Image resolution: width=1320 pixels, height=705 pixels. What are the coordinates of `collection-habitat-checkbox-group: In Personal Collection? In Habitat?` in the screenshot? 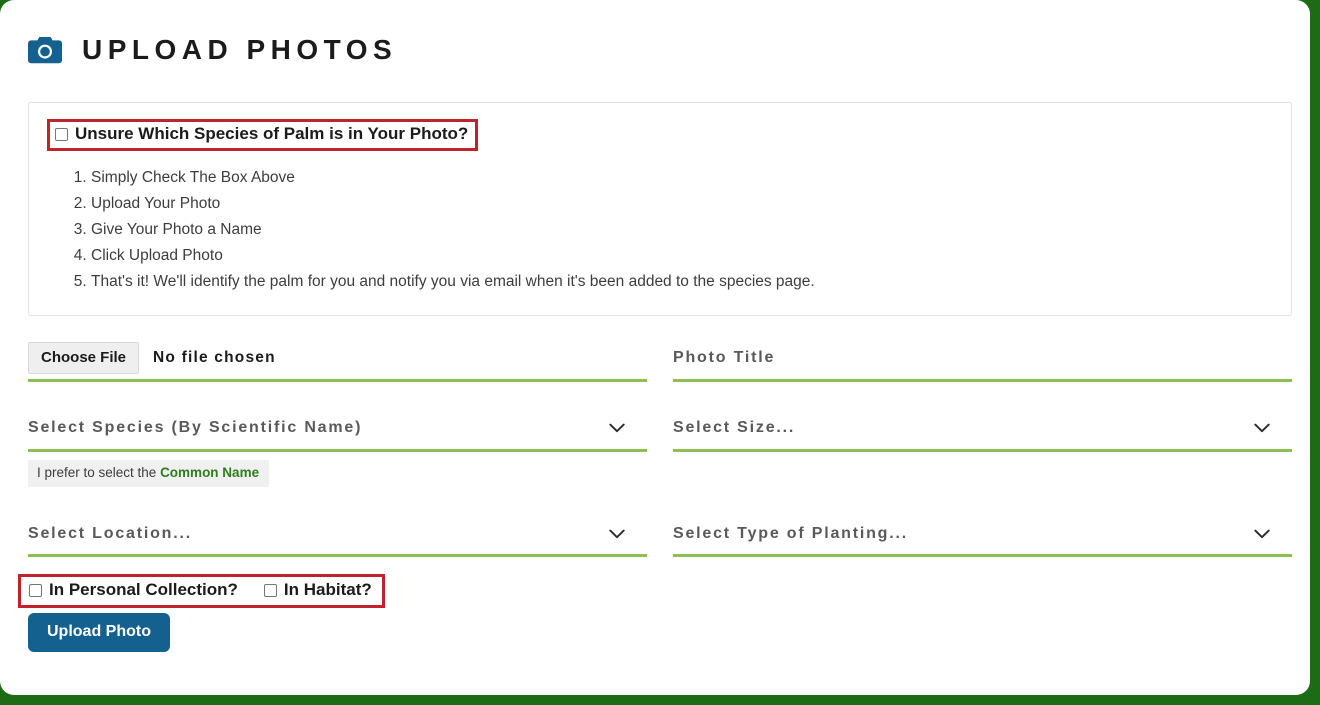 It's located at (201, 591).